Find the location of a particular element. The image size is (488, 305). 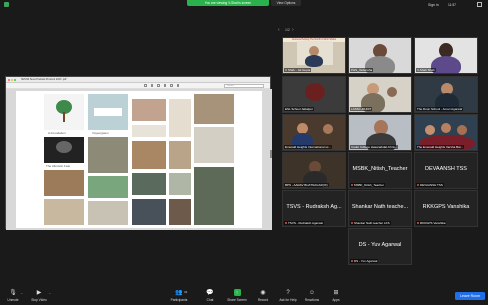

stop-video-button: ▶ Stop Video is located at coordinates (39, 295).